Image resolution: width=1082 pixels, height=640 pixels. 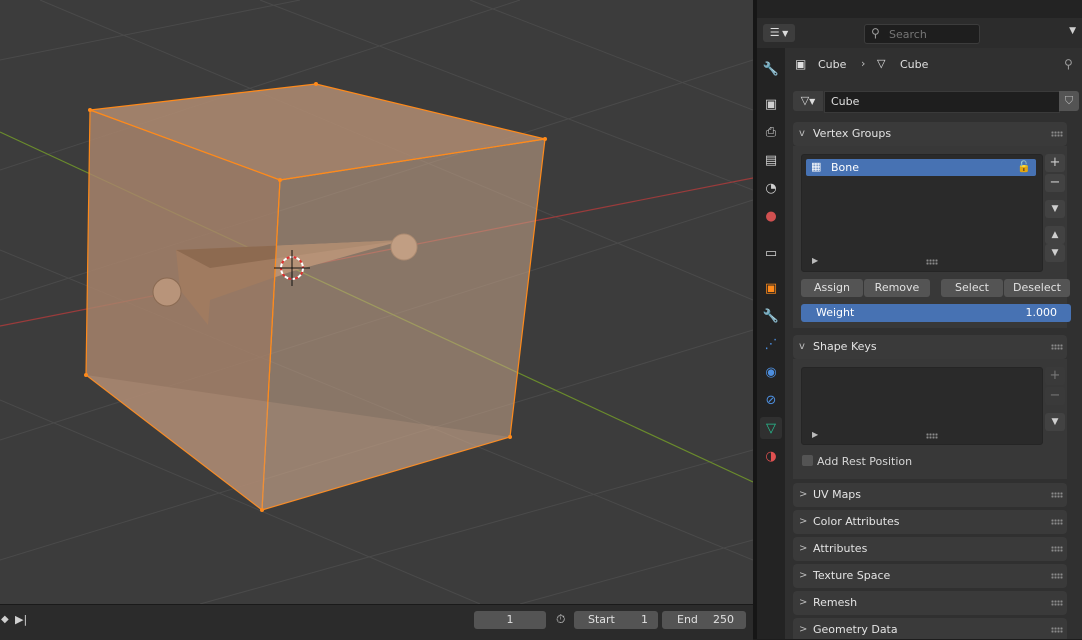 I want to click on tab-collection: ▭, so click(x=771, y=253).